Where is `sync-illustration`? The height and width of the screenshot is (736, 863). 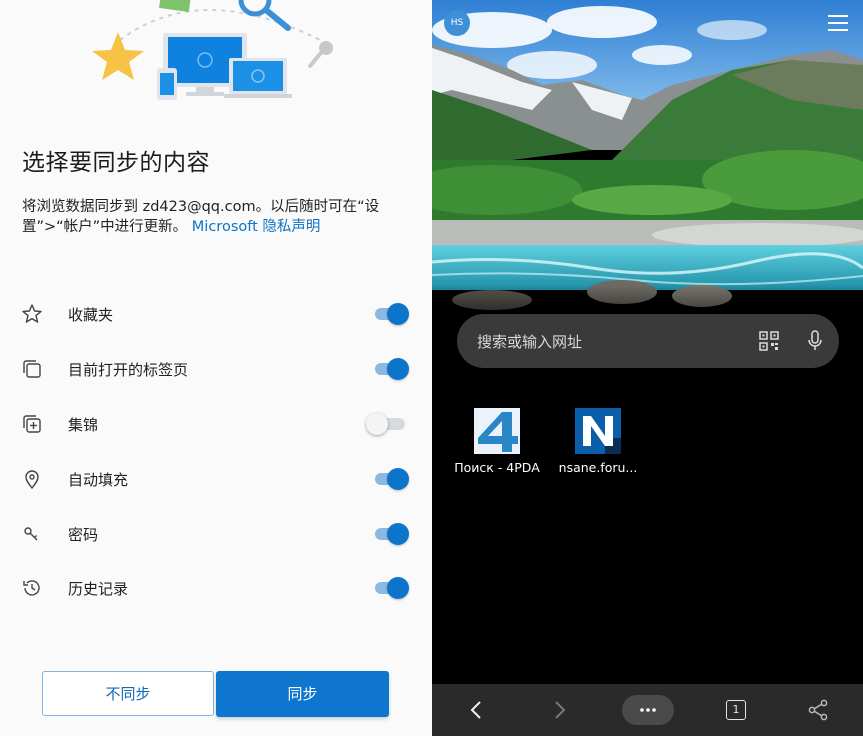 sync-illustration is located at coordinates (212, 50).